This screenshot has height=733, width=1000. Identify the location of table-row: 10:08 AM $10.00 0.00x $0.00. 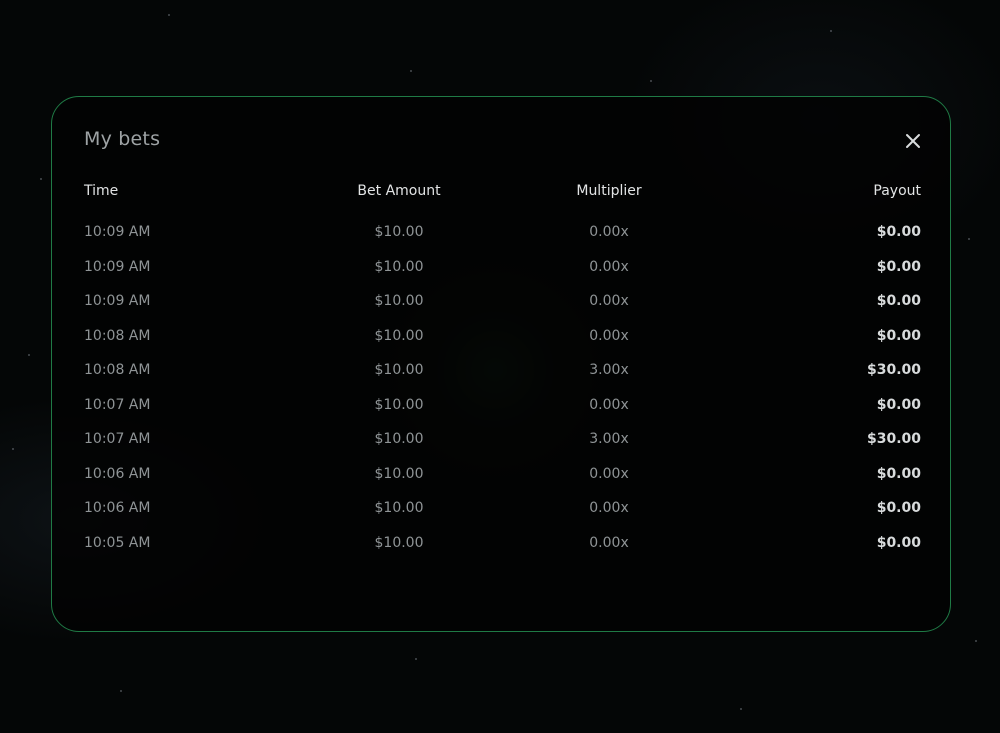
(502, 336).